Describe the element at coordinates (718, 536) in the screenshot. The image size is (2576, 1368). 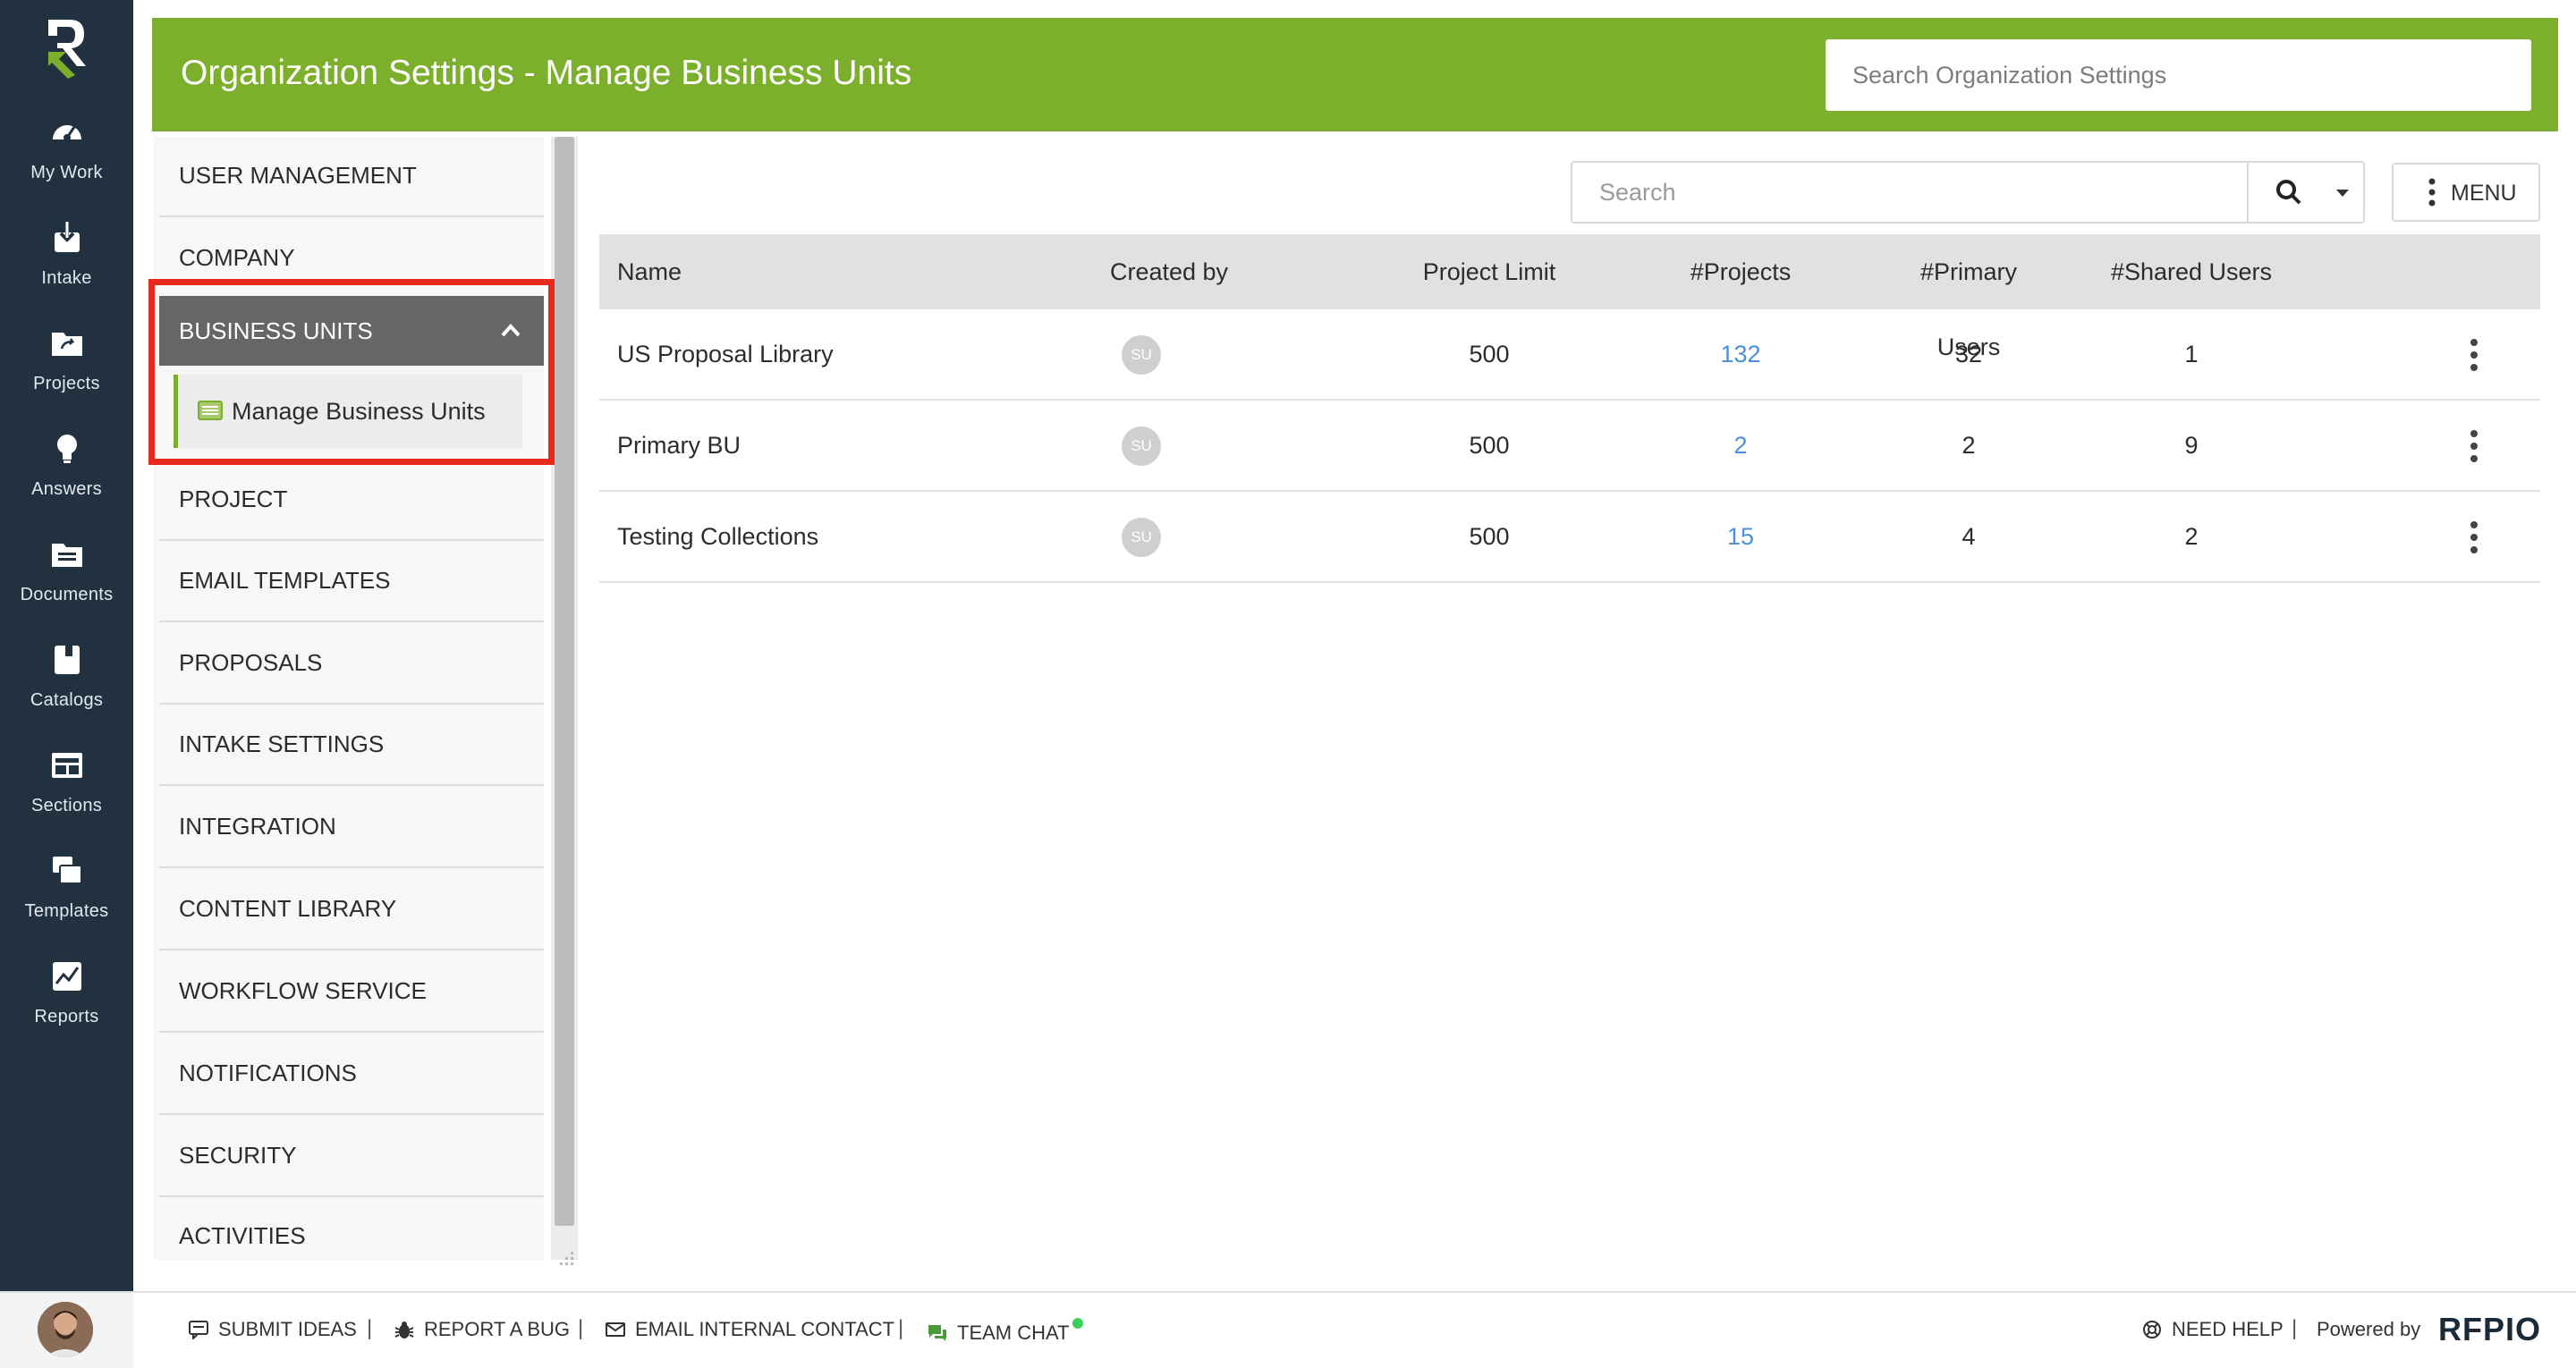
I see `cell-name: Testing Collections` at that location.